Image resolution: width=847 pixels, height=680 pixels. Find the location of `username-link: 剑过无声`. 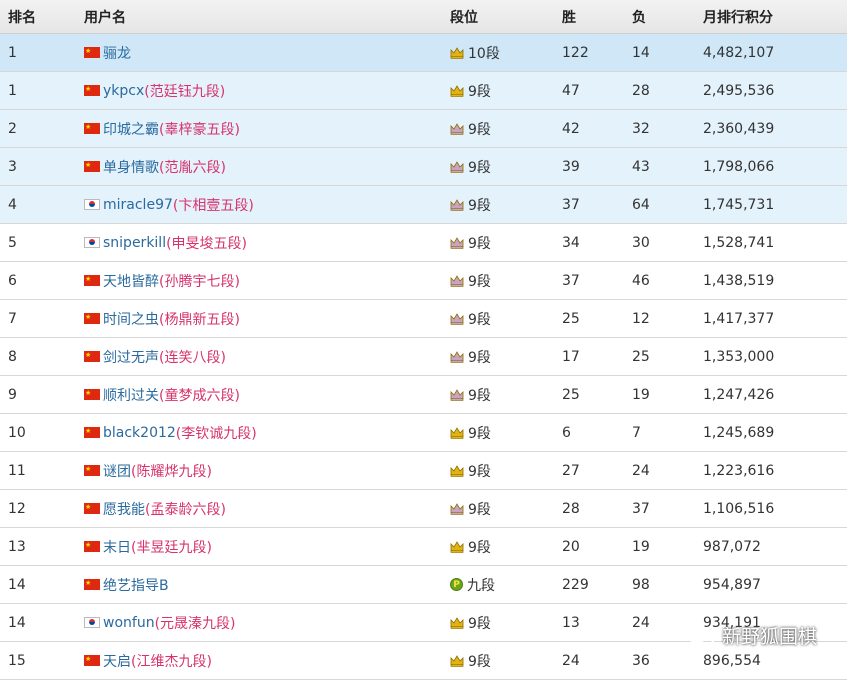

username-link: 剑过无声 is located at coordinates (131, 357).